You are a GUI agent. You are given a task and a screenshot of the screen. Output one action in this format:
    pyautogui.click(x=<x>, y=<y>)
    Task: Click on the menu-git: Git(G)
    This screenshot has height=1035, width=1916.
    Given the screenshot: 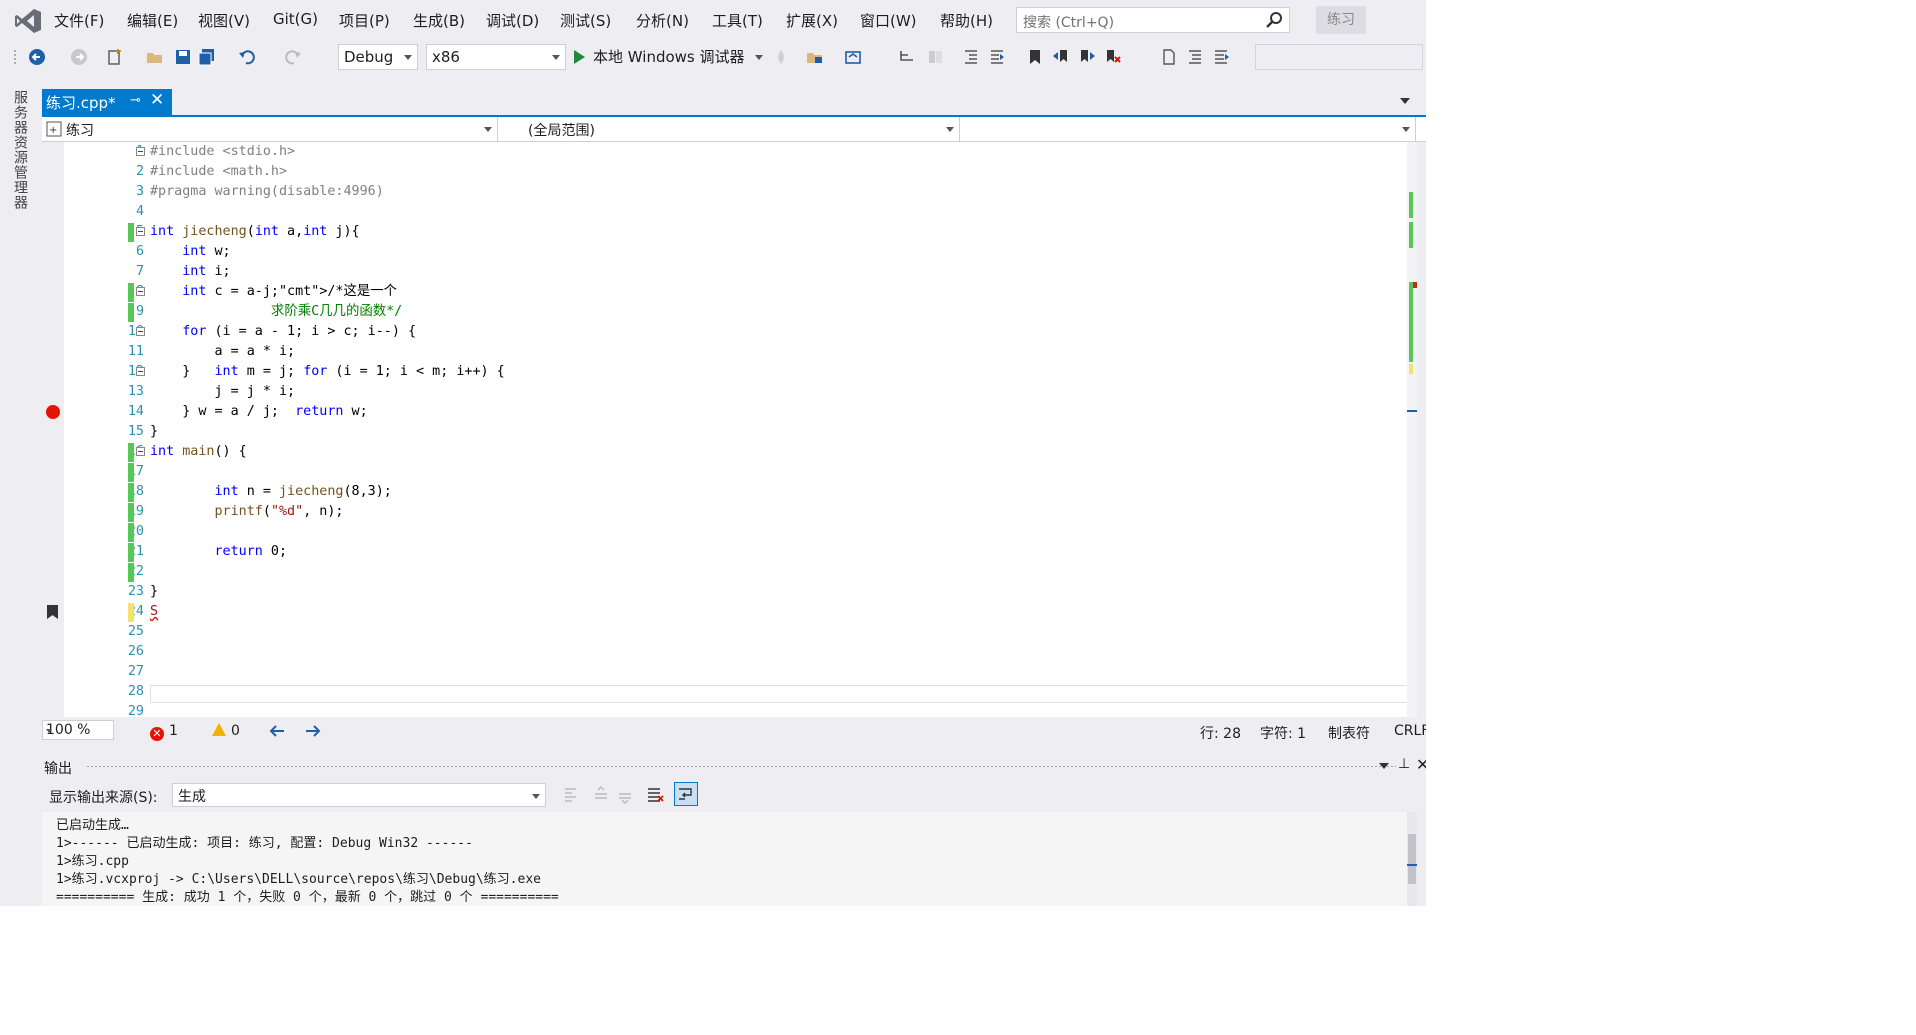 What is the action you would take?
    pyautogui.click(x=295, y=19)
    